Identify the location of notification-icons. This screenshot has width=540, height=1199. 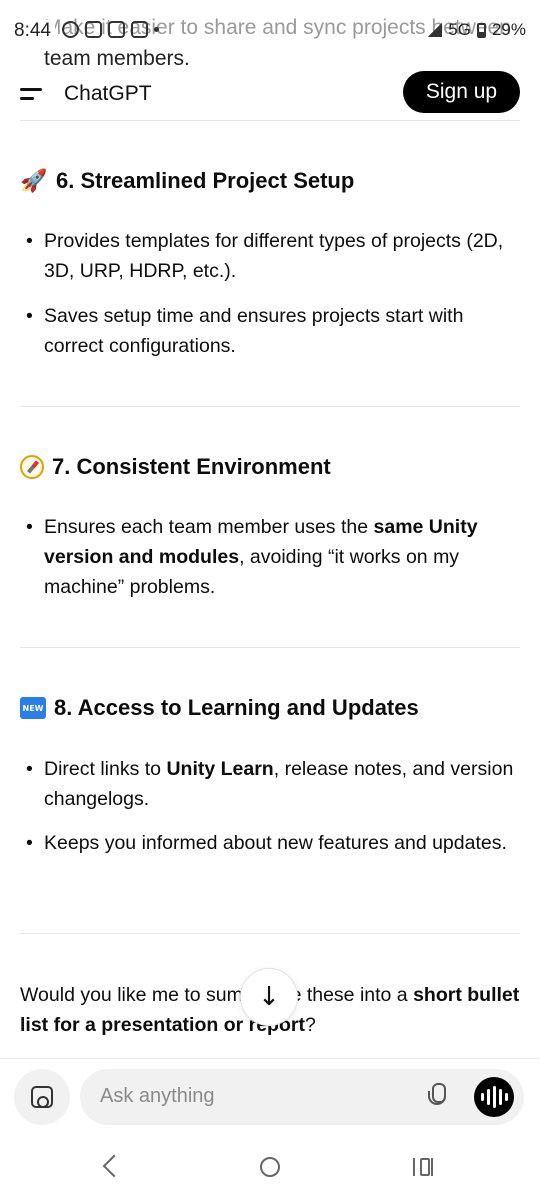
(110, 29).